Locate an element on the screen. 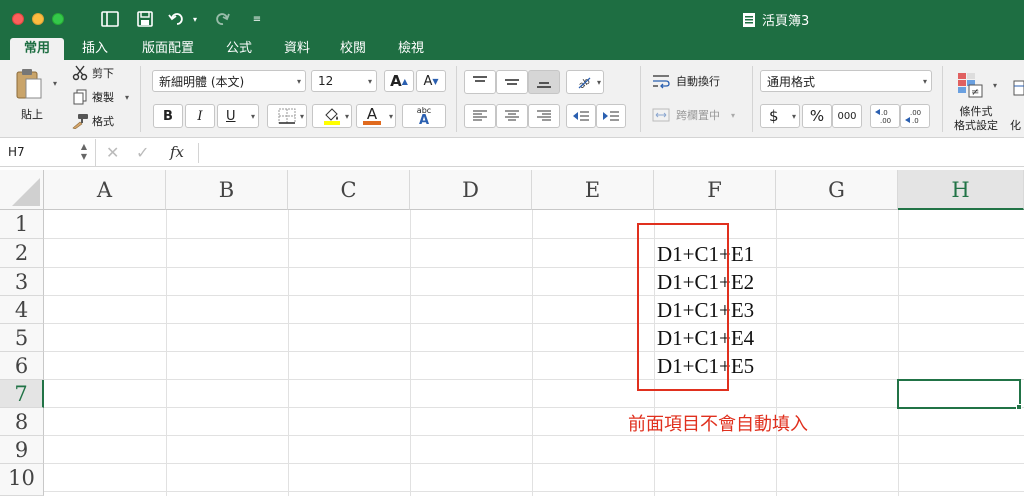 The height and width of the screenshot is (496, 1024). italic-button: I is located at coordinates (200, 116).